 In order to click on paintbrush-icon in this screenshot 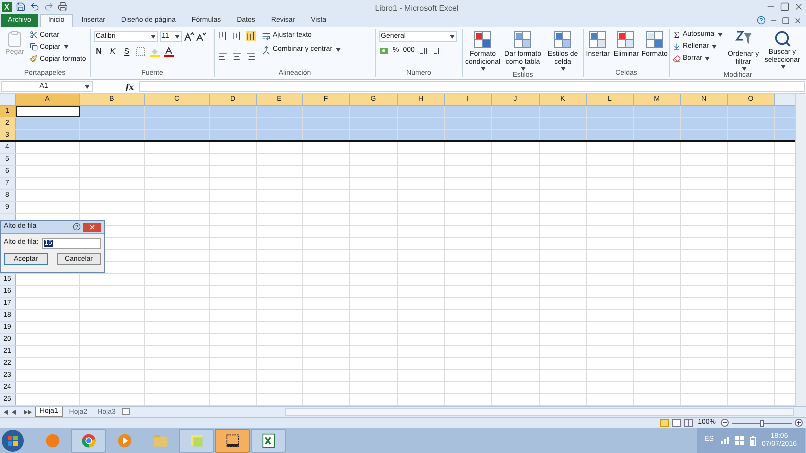, I will do `click(34, 59)`.